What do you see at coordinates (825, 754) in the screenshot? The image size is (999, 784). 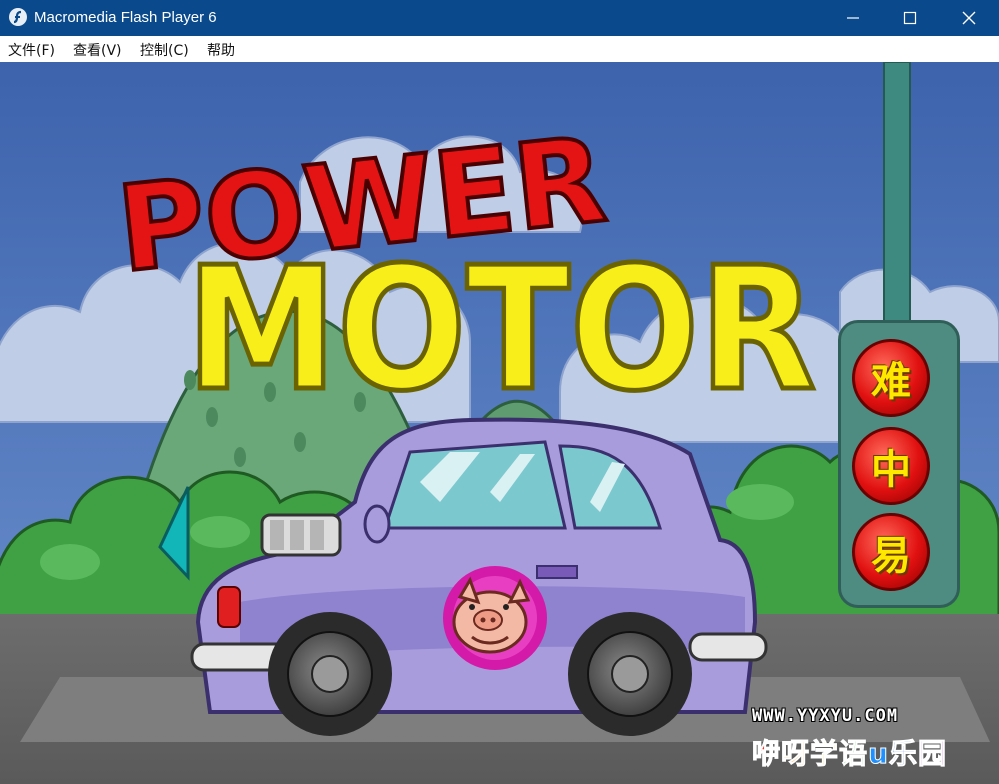 I see `site-name-char: 学` at bounding box center [825, 754].